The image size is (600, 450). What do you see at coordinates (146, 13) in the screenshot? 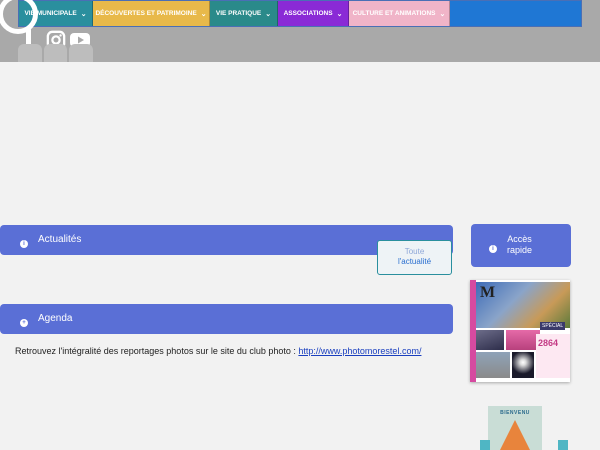
I see `nav-label: Découvertes et patrimoine` at bounding box center [146, 13].